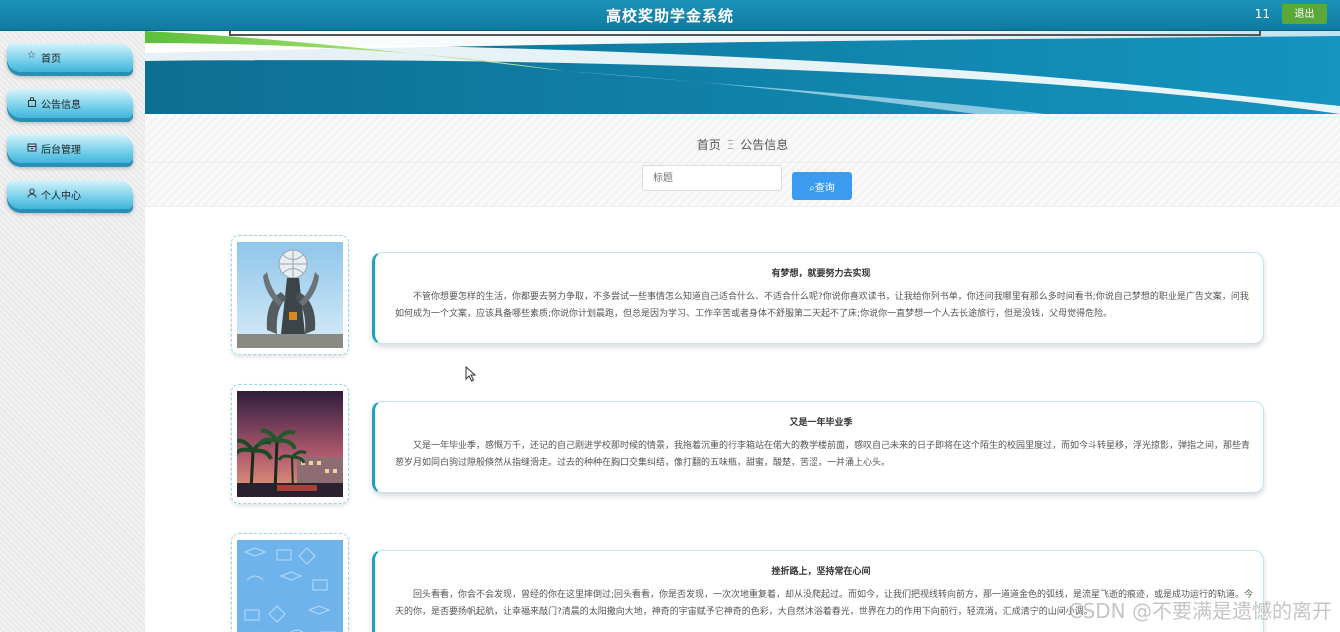  Describe the element at coordinates (1200, 611) in the screenshot. I see `watermark: CSDN @不要满是遗憾的离开` at that location.